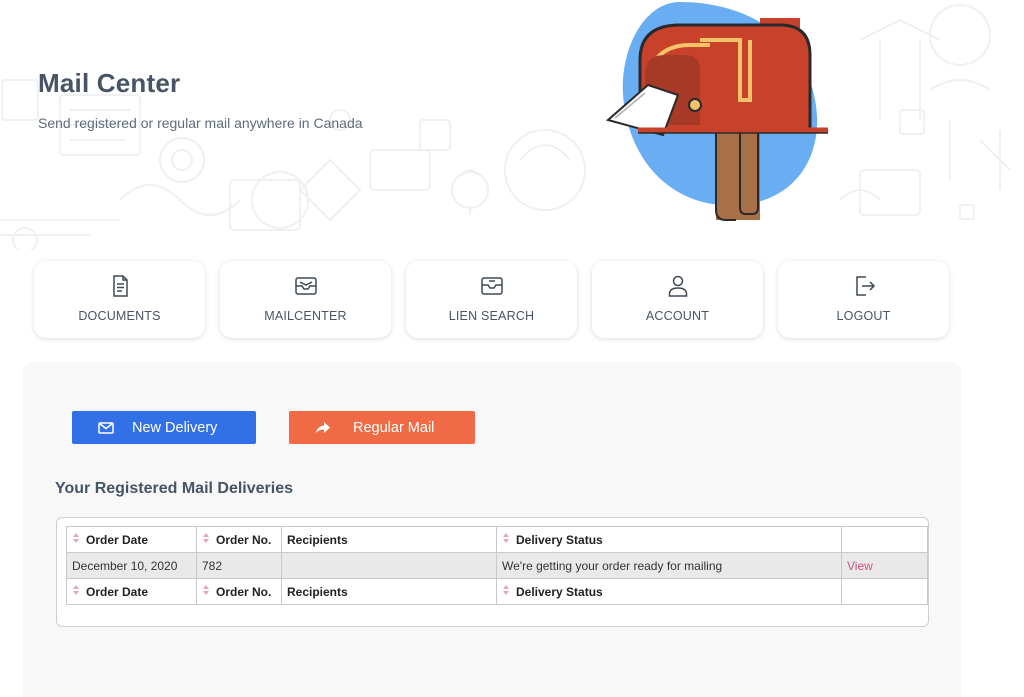 This screenshot has width=1024, height=697. What do you see at coordinates (865, 286) in the screenshot?
I see `logout-icon` at bounding box center [865, 286].